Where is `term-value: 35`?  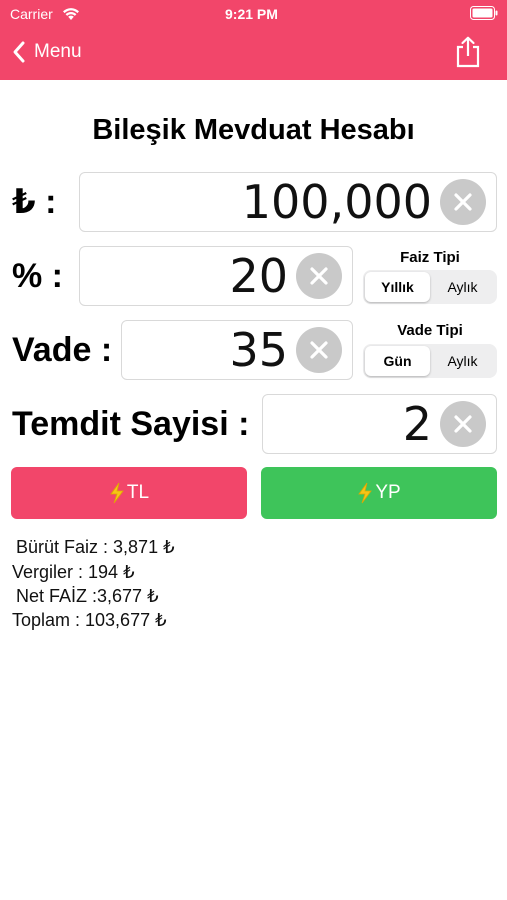 term-value: 35 is located at coordinates (258, 350).